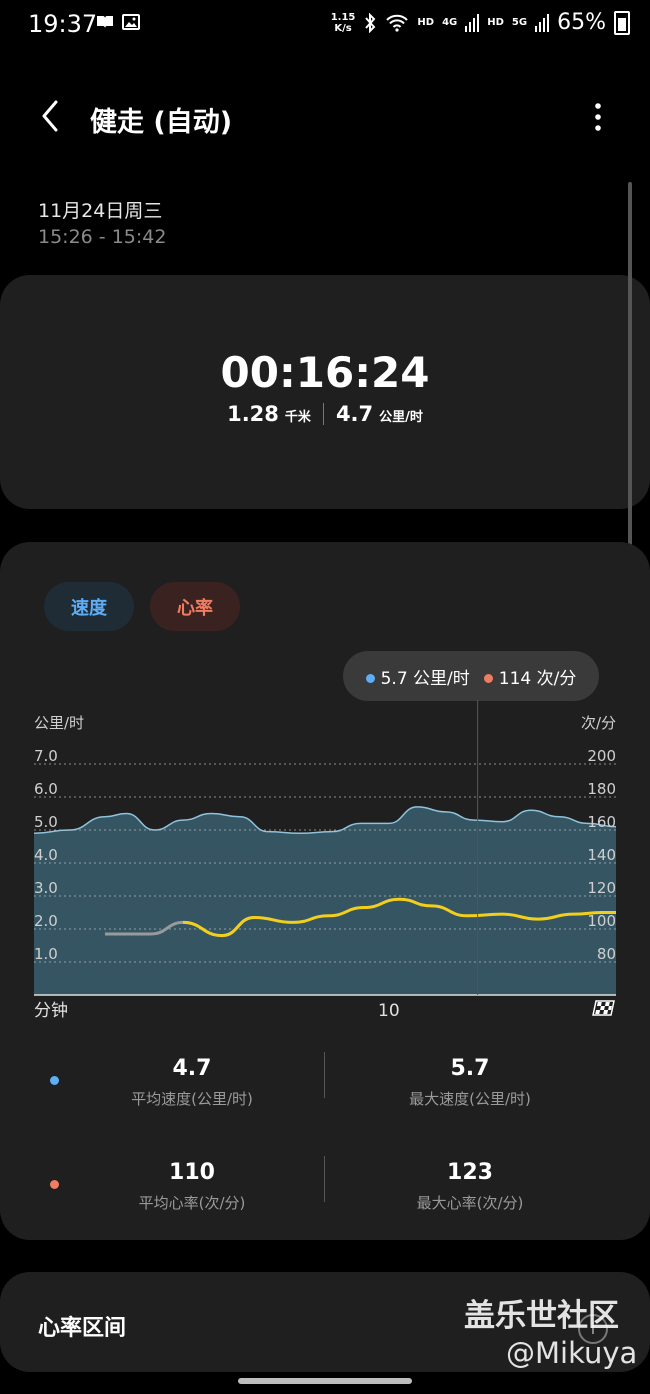 The height and width of the screenshot is (1394, 650). What do you see at coordinates (102, 237) in the screenshot?
I see `session-time-range: 15:26 - 15:42` at bounding box center [102, 237].